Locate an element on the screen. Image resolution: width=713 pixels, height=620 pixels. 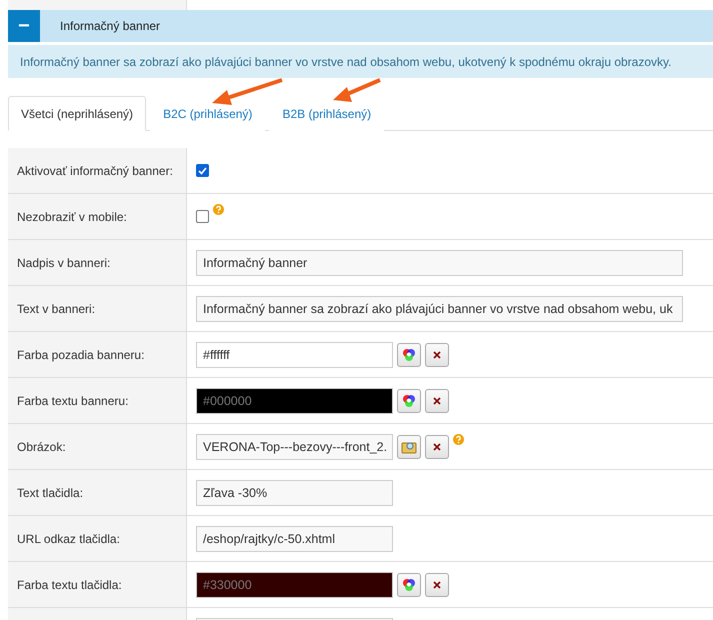
field-label: Farba textu banneru: is located at coordinates (72, 401).